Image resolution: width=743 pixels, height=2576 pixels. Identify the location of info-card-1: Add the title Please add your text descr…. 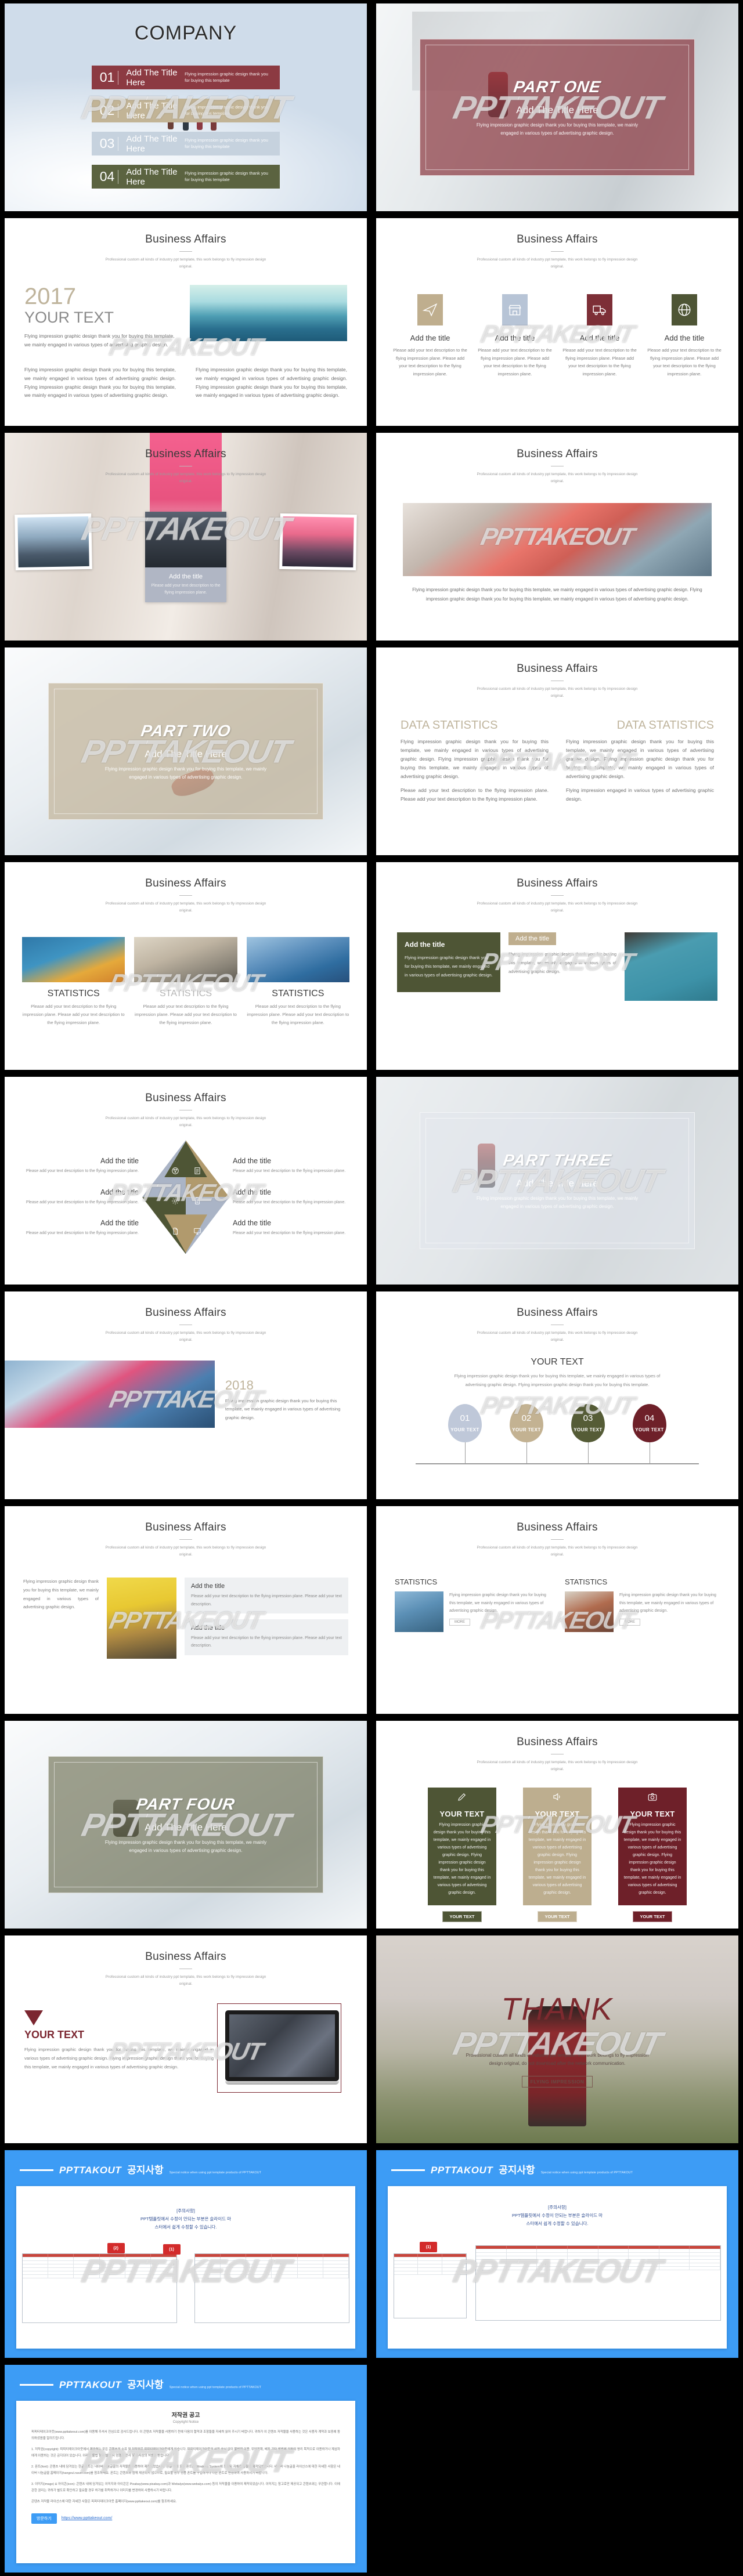
(266, 1595).